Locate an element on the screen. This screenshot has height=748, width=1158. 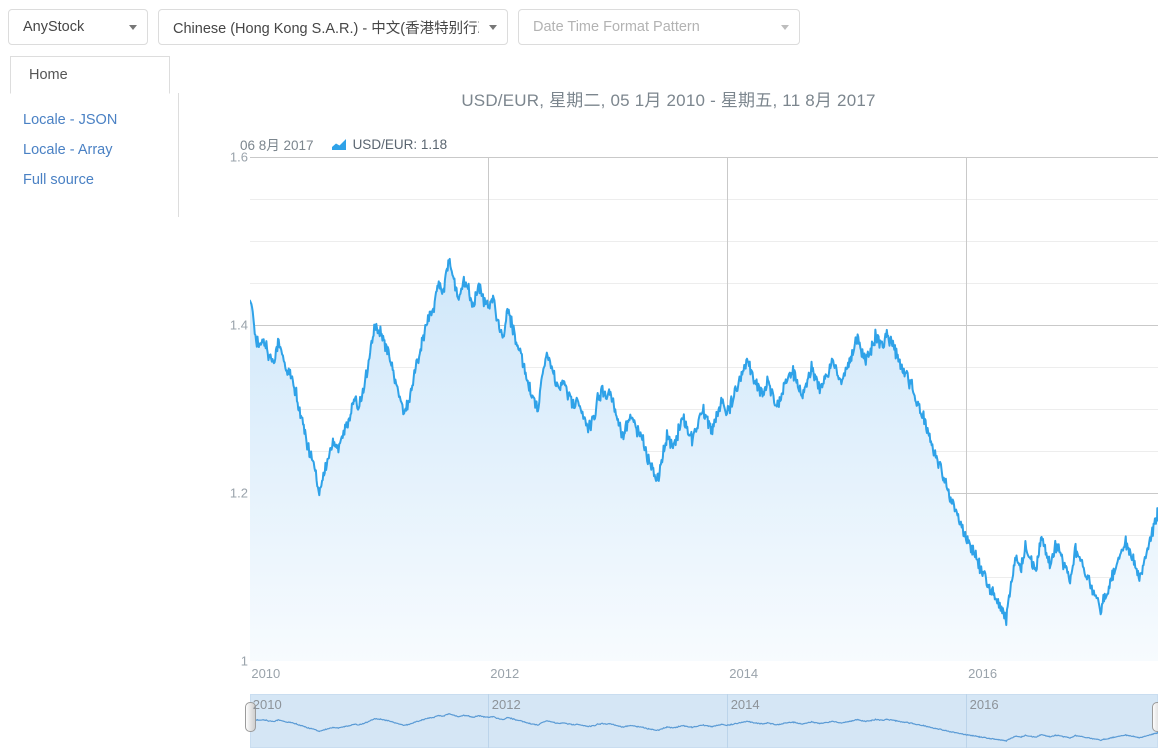
date-time-format-pattern-select: Date Time Format Pattern is located at coordinates (659, 27).